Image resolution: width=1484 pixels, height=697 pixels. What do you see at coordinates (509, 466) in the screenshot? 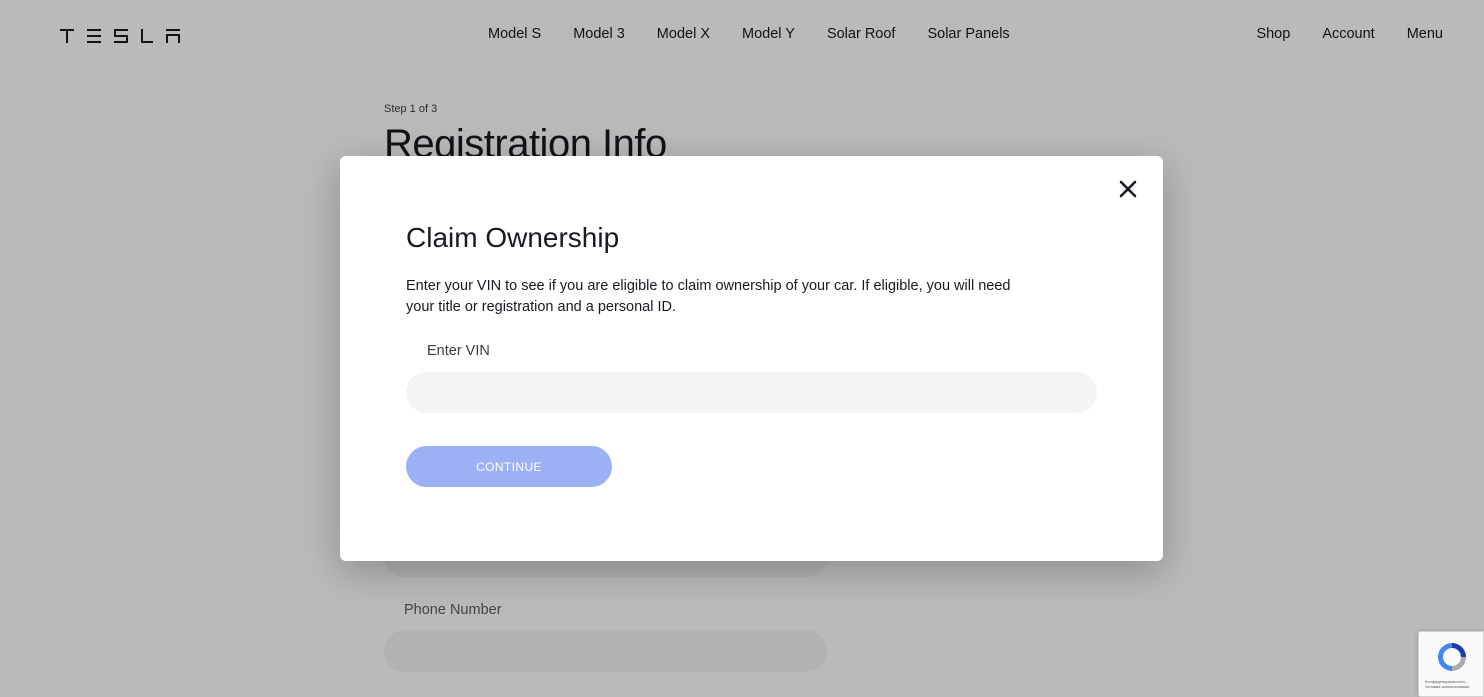
I see `continue-button: CONTINUE` at bounding box center [509, 466].